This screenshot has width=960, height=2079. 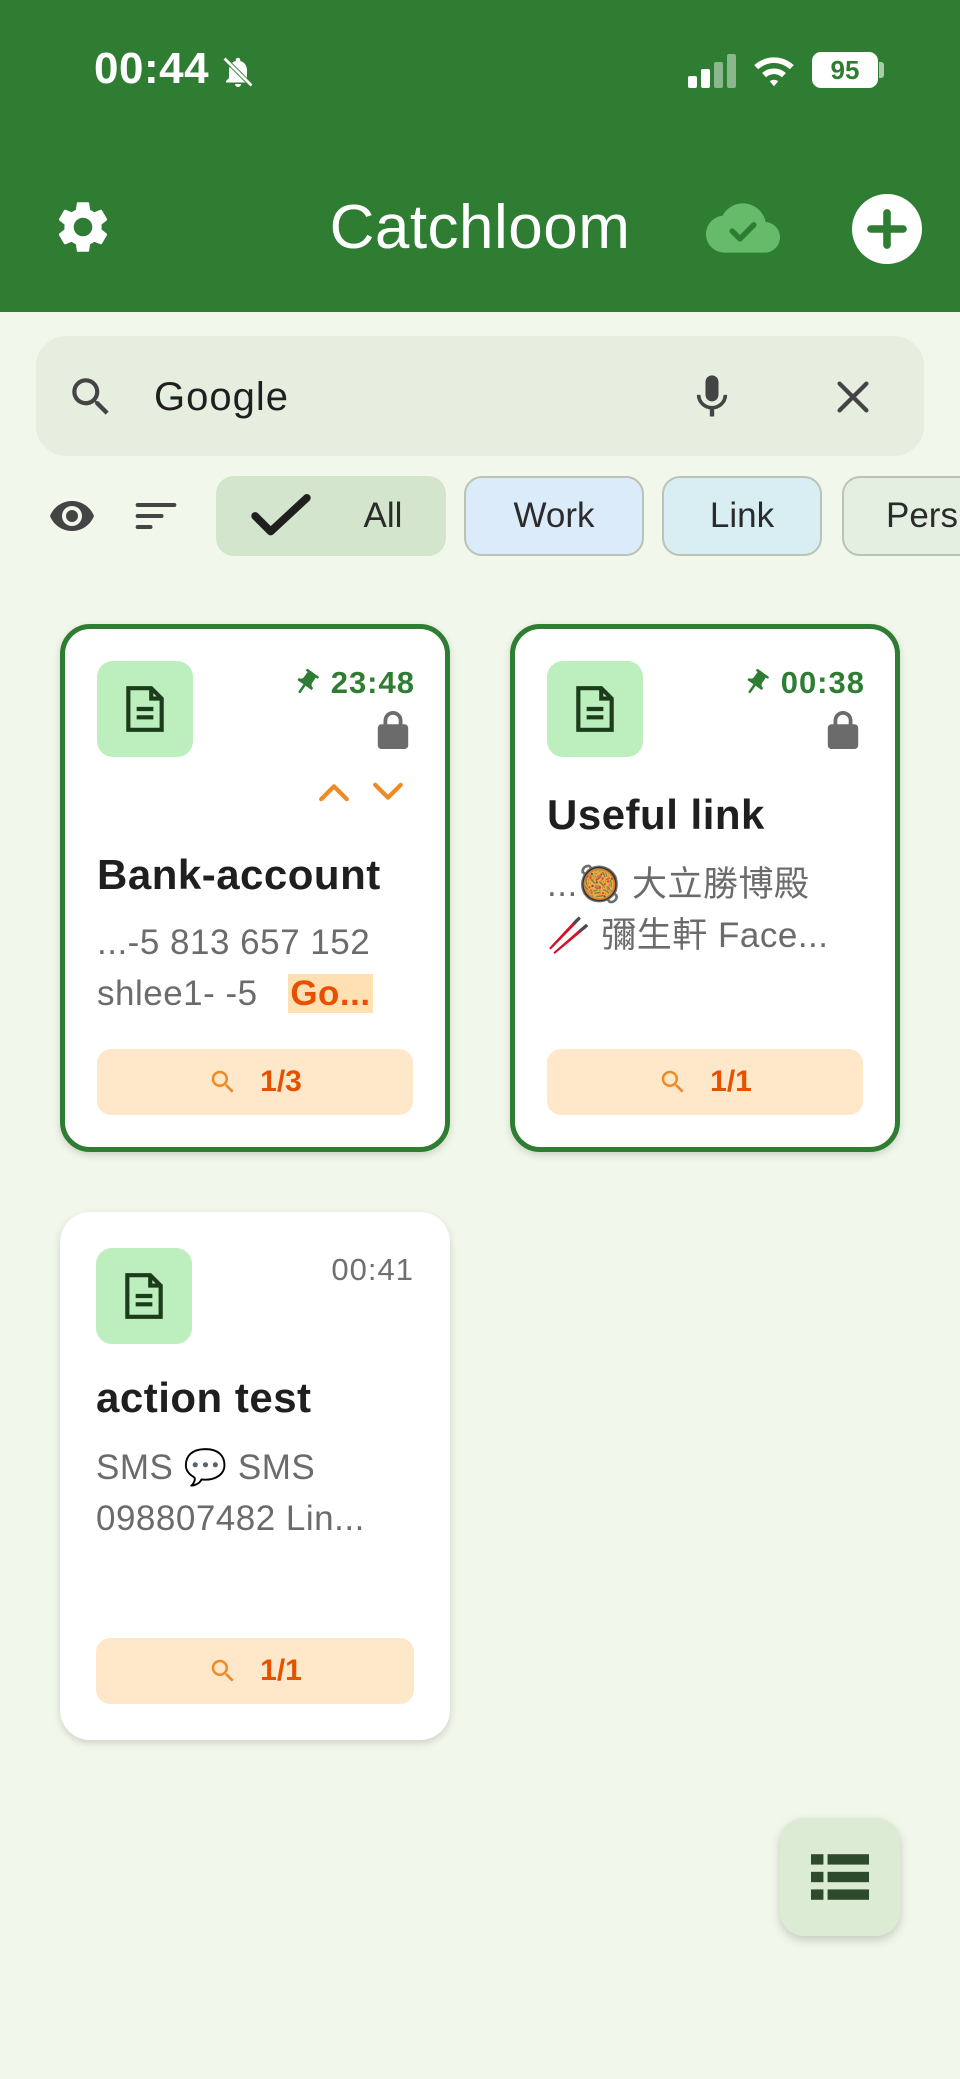 What do you see at coordinates (372, 682) in the screenshot?
I see `card-time-text: 23:48` at bounding box center [372, 682].